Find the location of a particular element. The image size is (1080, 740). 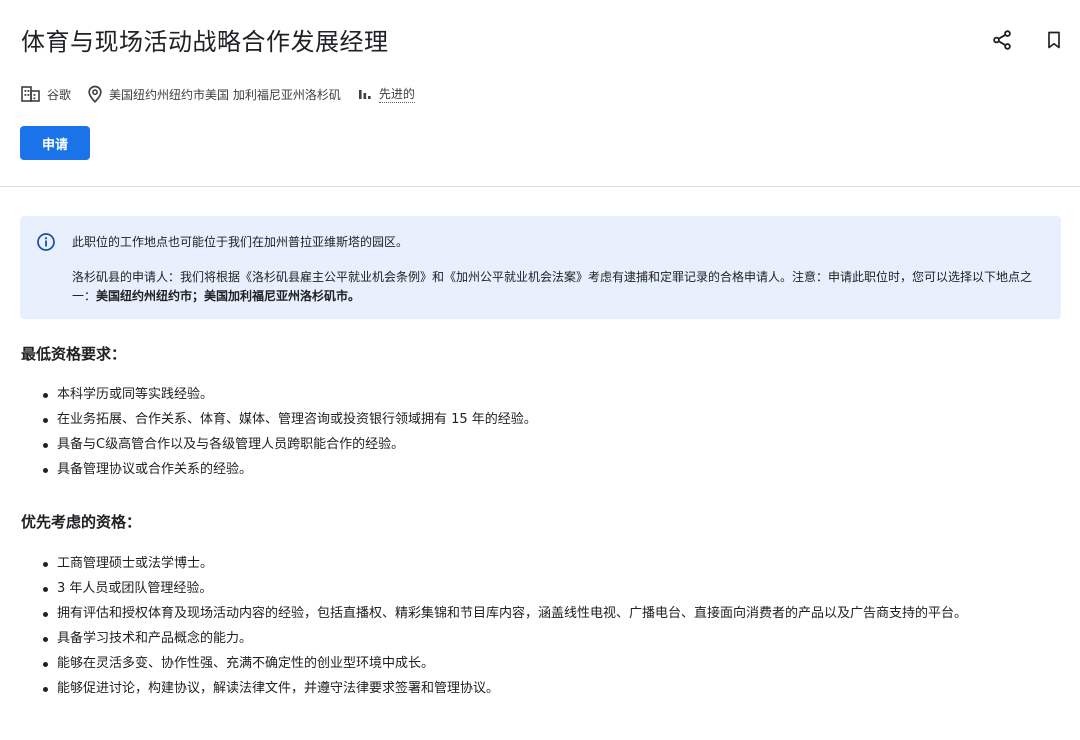

level-meta: 先进的 is located at coordinates (386, 94).